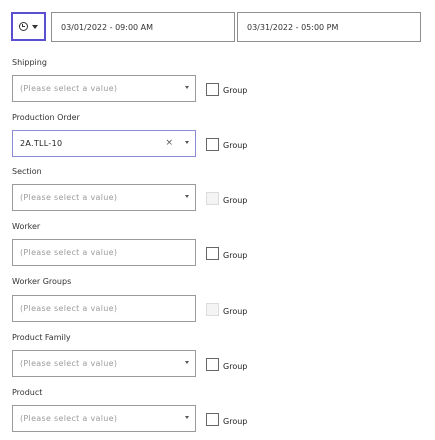  I want to click on shipping-placeholder: (Please select a value), so click(69, 88).